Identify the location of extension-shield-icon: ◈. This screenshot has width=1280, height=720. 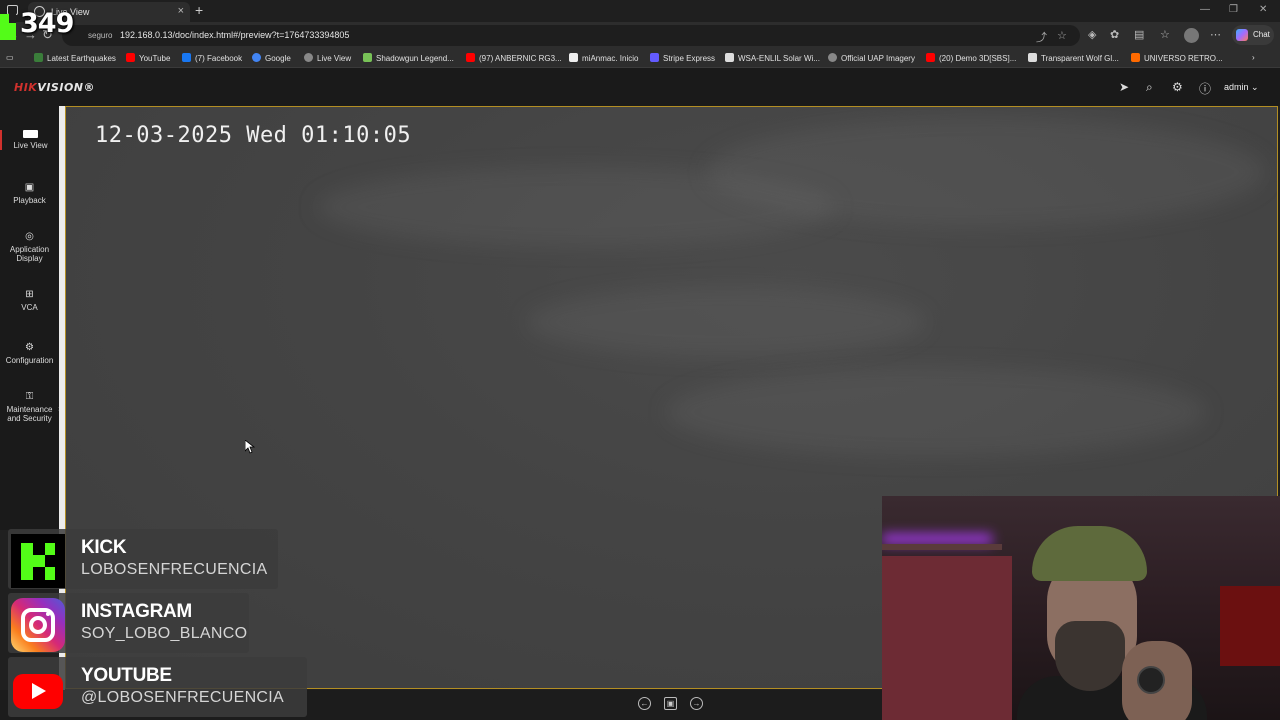
(1092, 34).